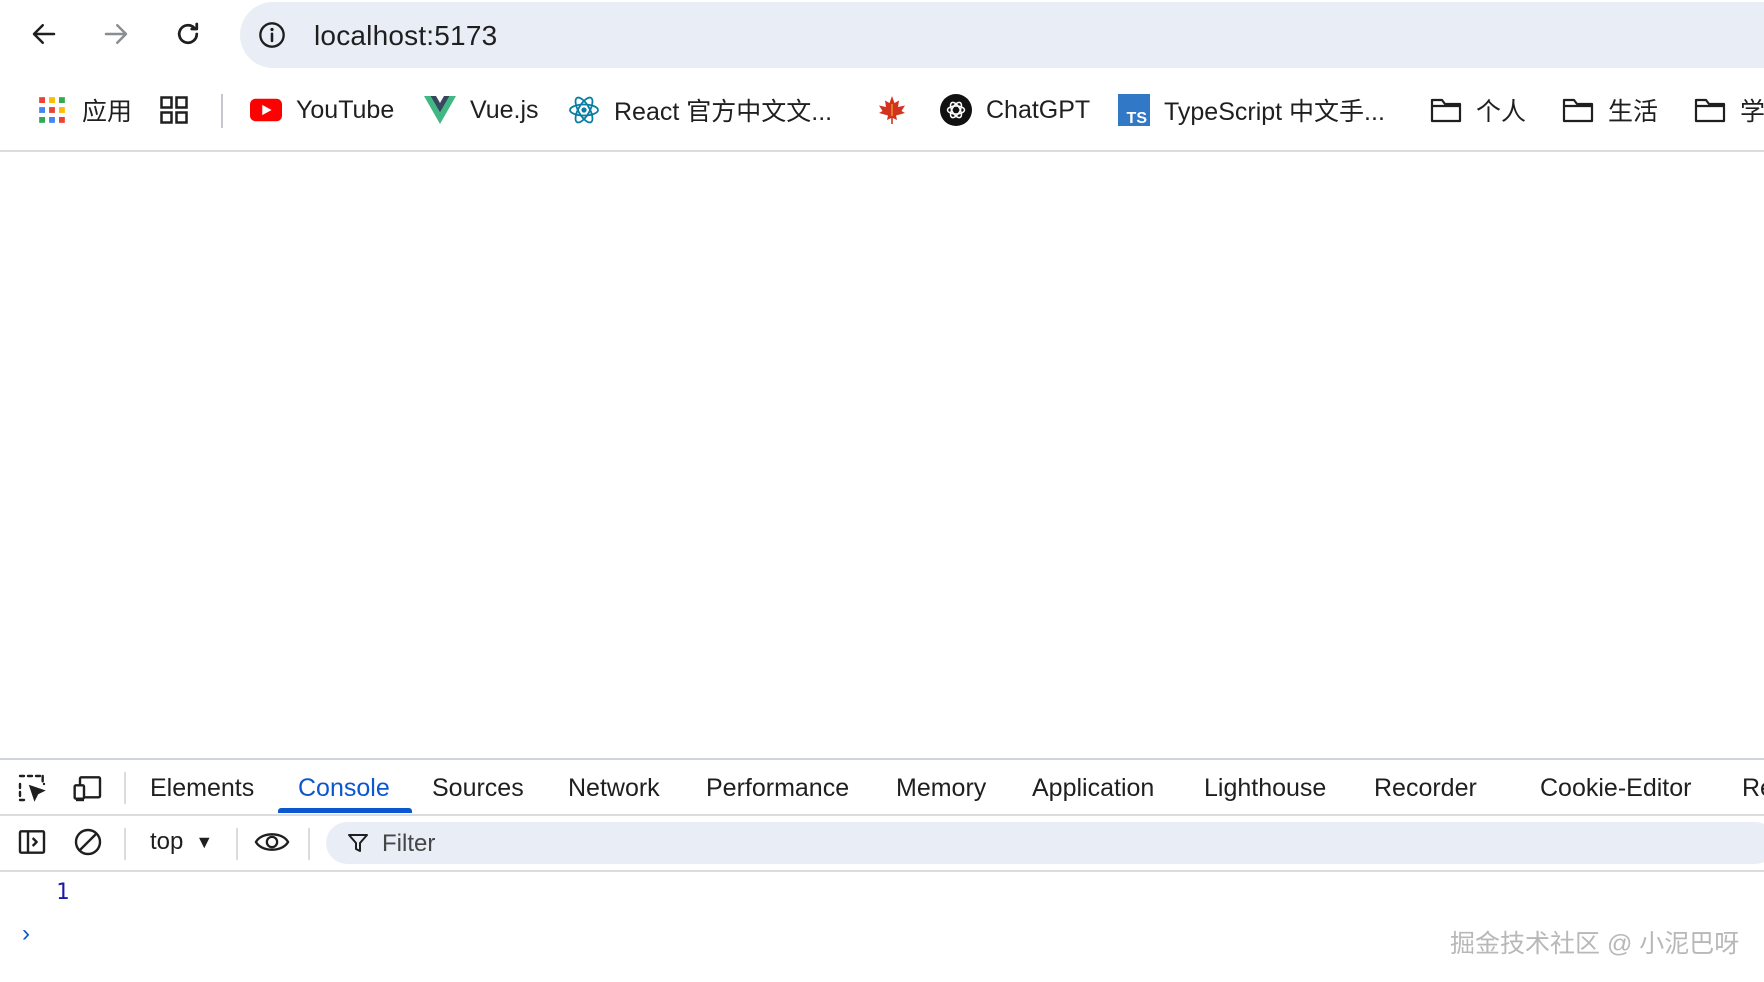 This screenshot has height=982, width=1764. I want to click on bookmark-label: ChatGPT, so click(1038, 109).